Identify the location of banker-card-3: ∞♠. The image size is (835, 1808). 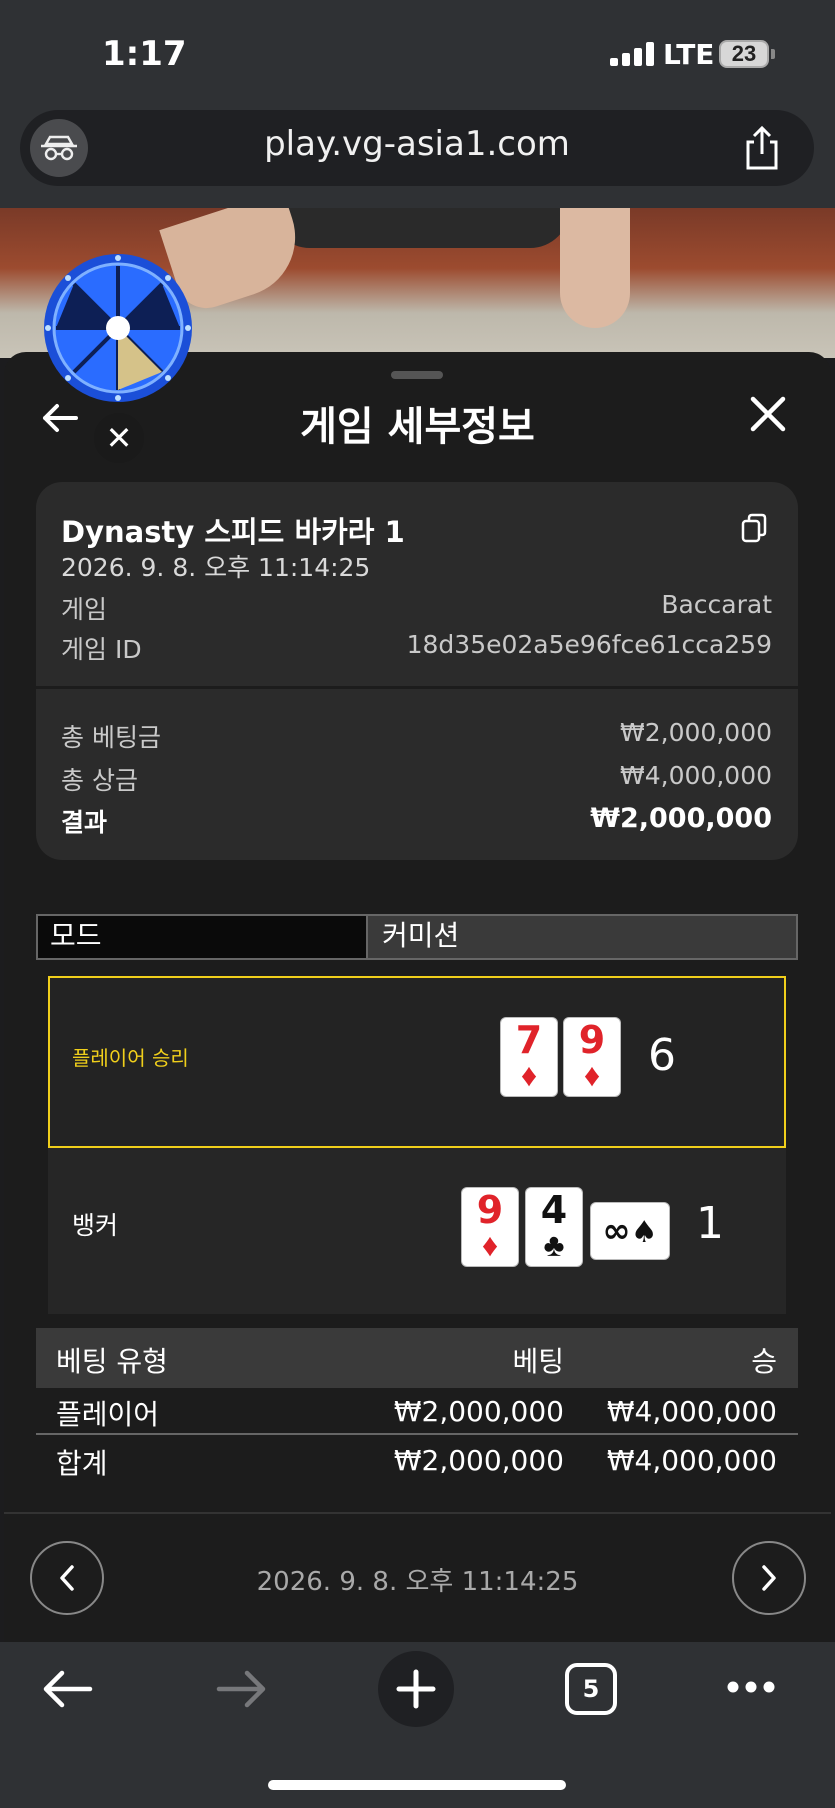
(630, 1231).